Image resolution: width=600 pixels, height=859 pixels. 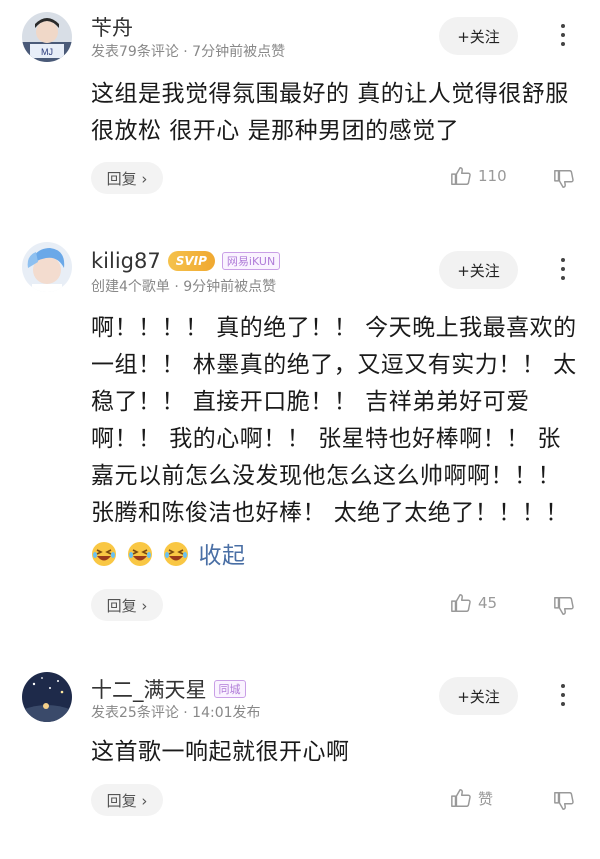 I want to click on username-row: kilig87 SVIP 网易iKUN, so click(x=186, y=261).